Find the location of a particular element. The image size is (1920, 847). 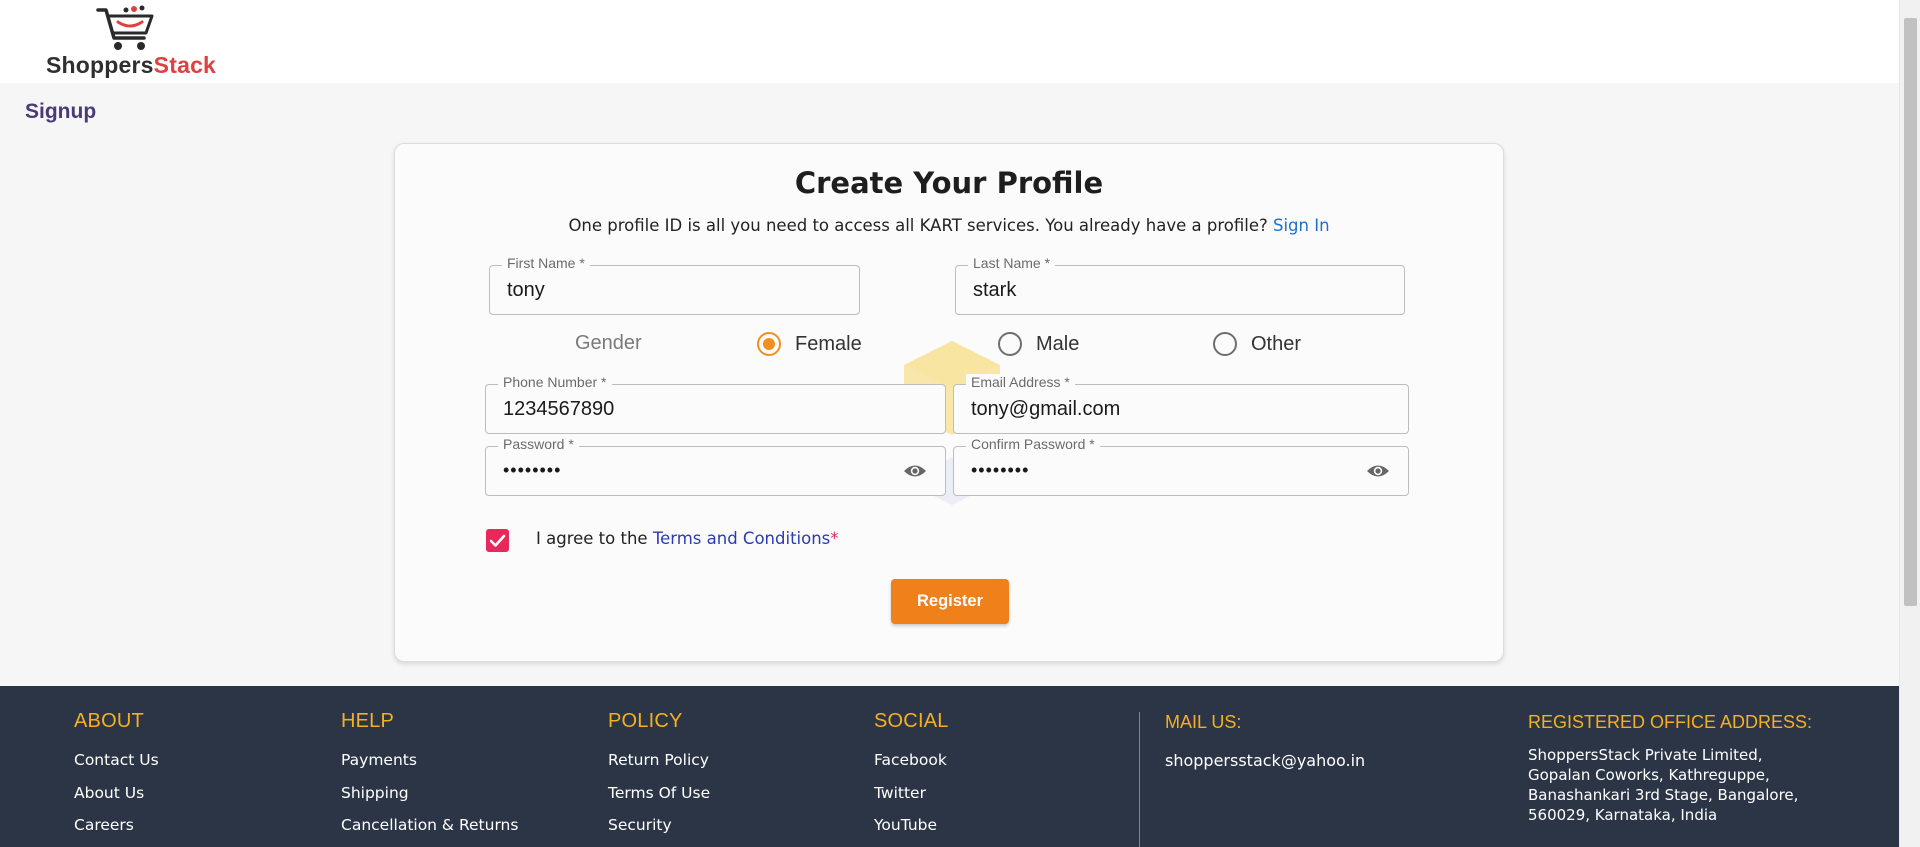

footer-heading: HELP is located at coordinates (368, 721).